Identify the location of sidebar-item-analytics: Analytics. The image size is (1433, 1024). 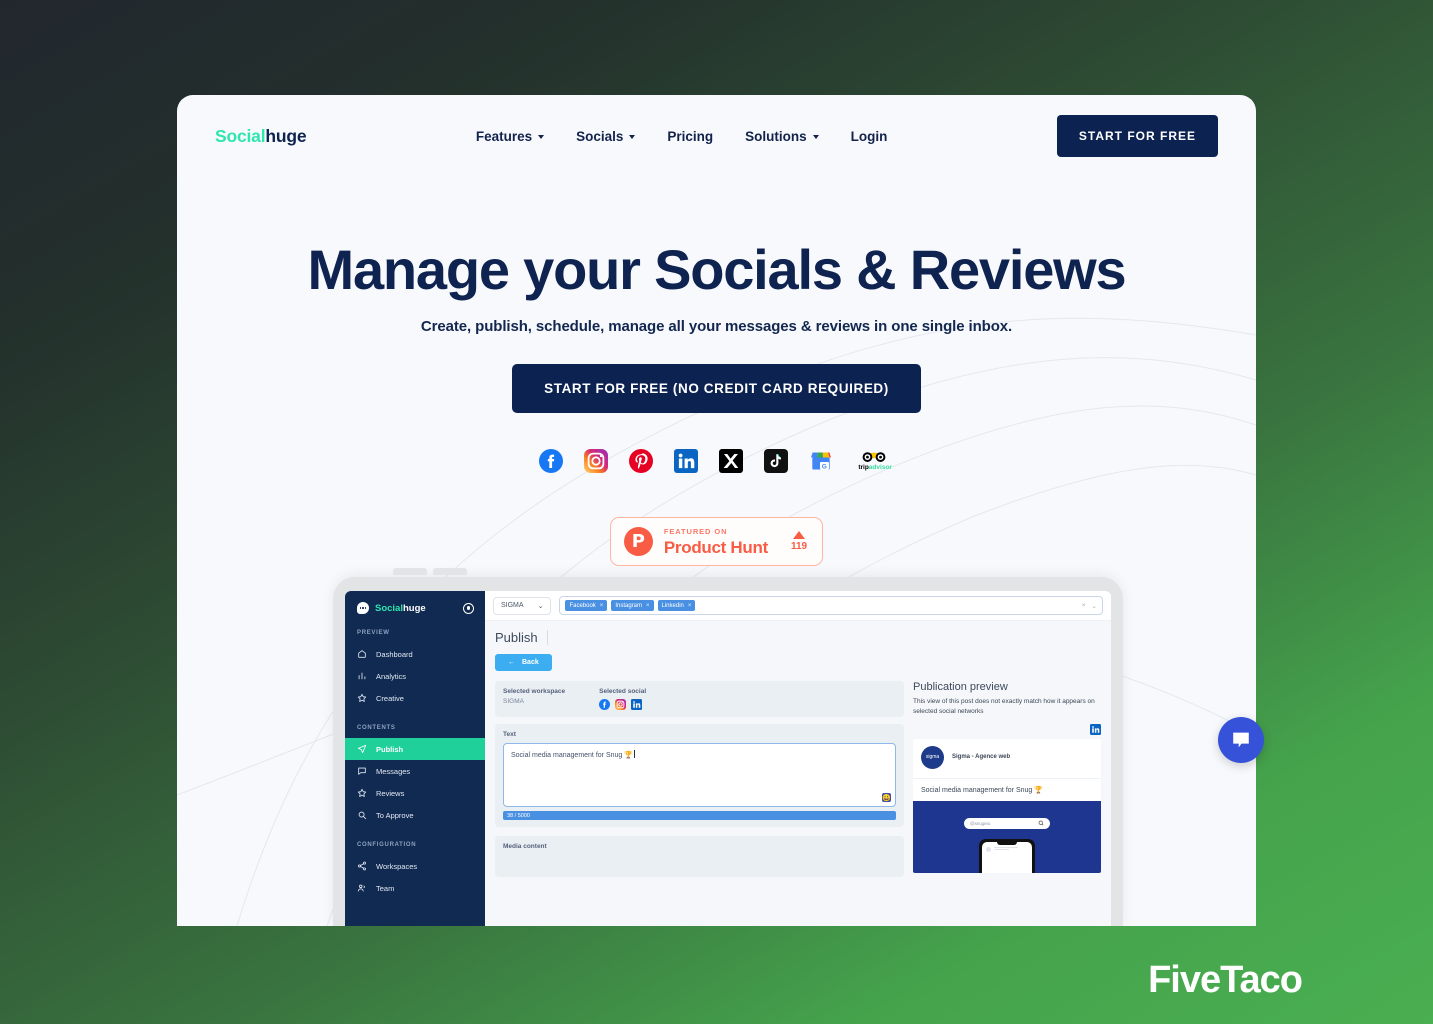
(415, 676).